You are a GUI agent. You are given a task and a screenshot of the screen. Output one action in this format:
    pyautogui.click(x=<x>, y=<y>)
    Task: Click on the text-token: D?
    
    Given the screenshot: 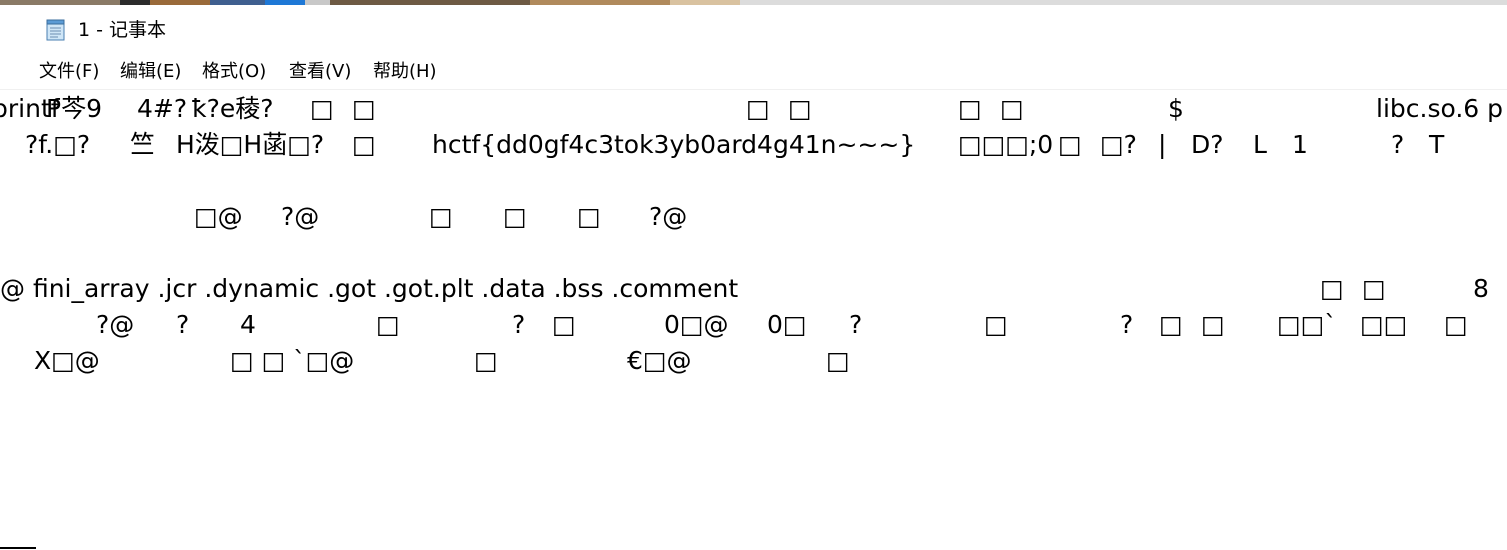 What is the action you would take?
    pyautogui.click(x=1207, y=144)
    